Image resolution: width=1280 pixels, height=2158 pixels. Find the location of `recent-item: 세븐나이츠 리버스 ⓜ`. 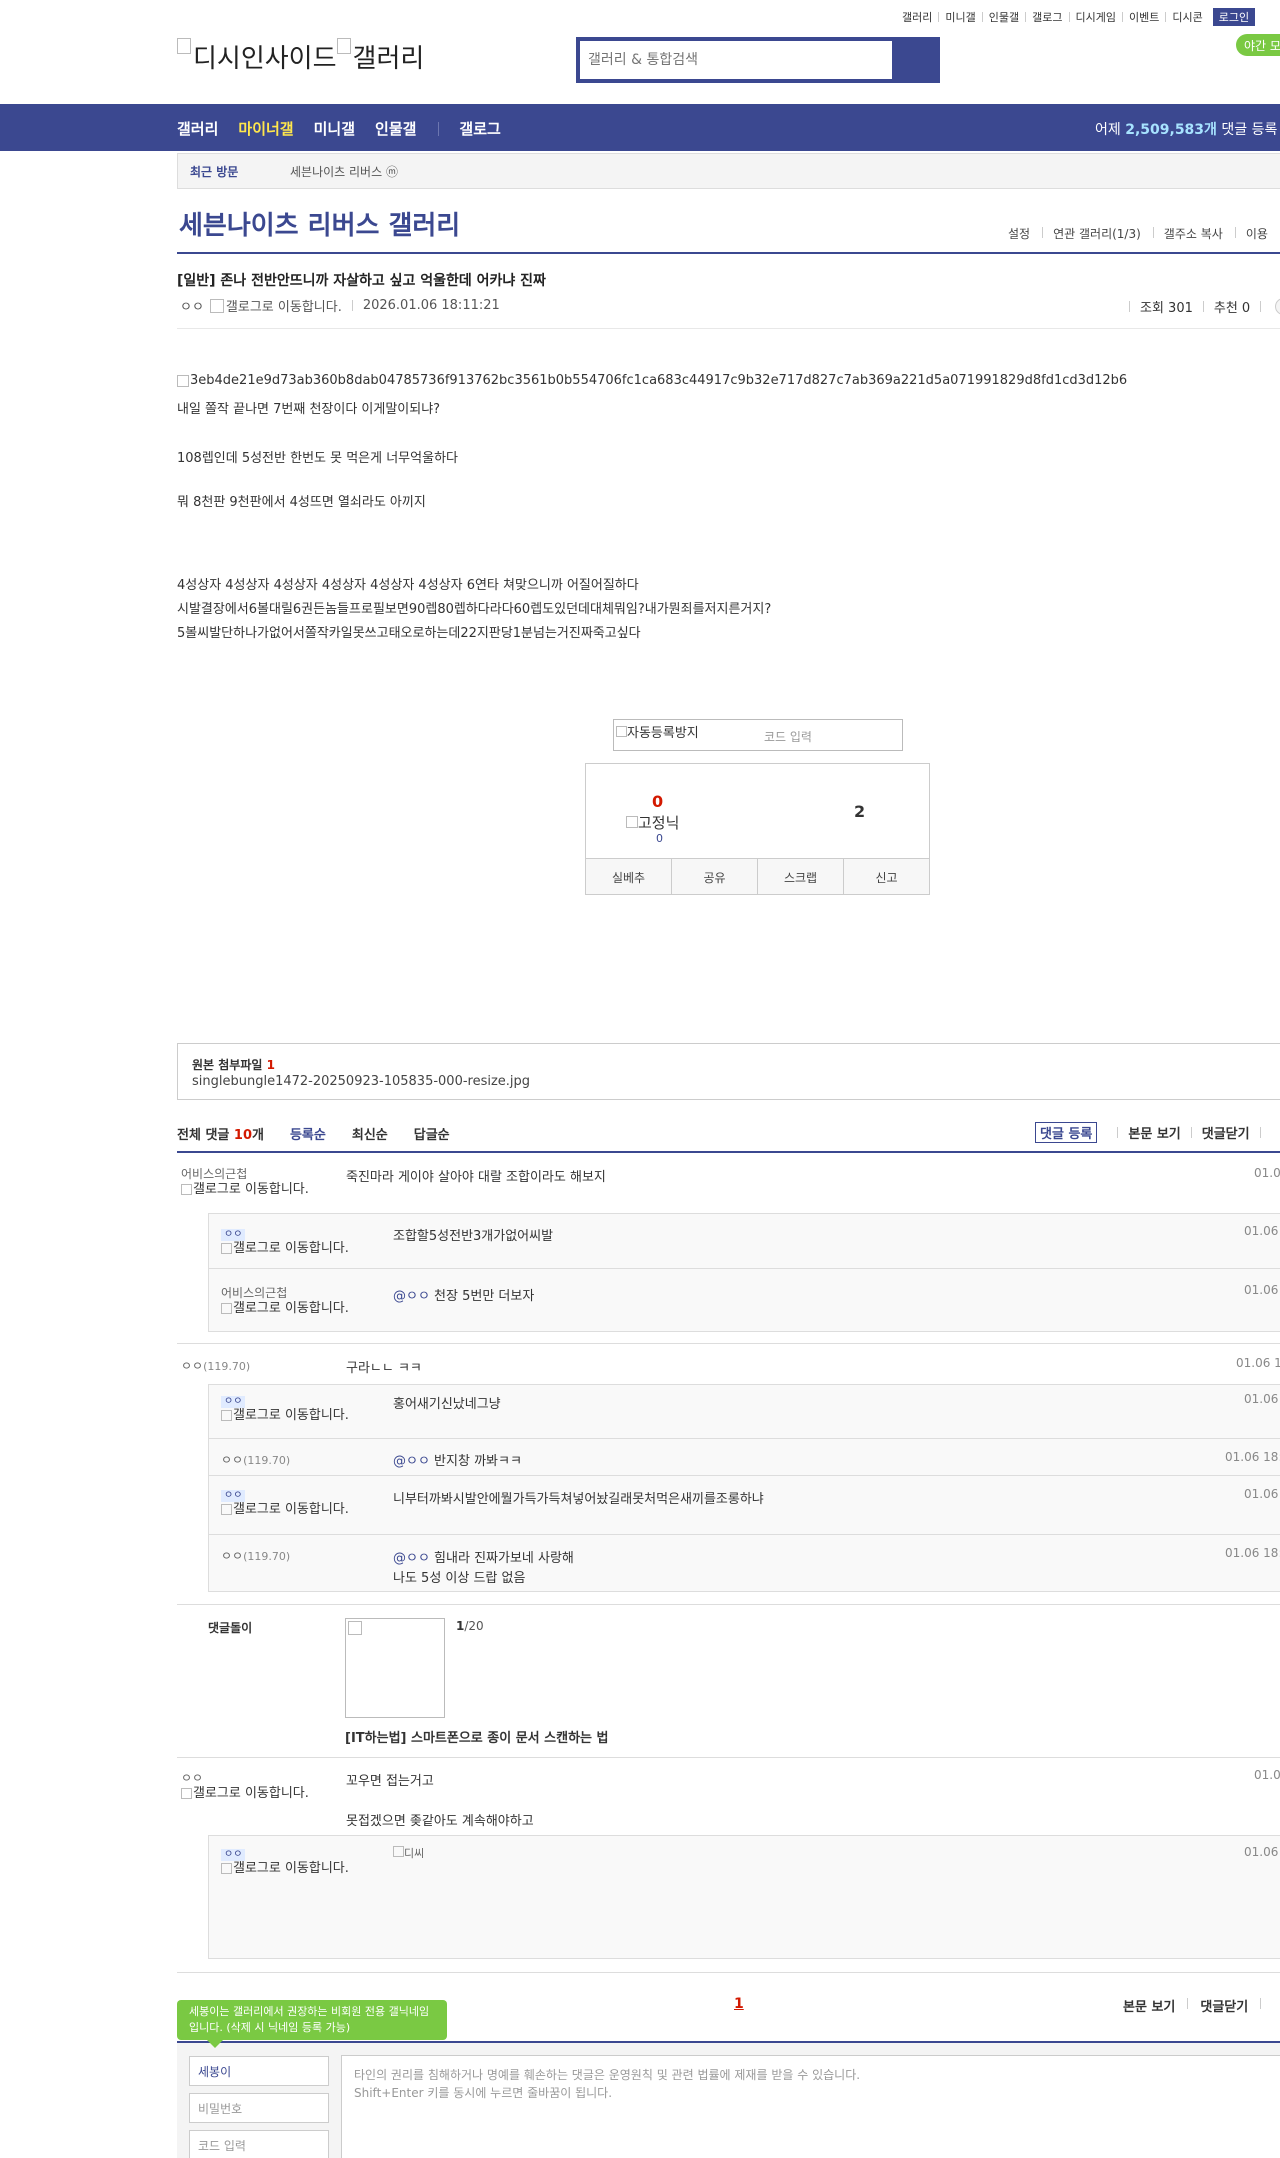

recent-item: 세븐나이츠 리버스 ⓜ is located at coordinates (344, 171).